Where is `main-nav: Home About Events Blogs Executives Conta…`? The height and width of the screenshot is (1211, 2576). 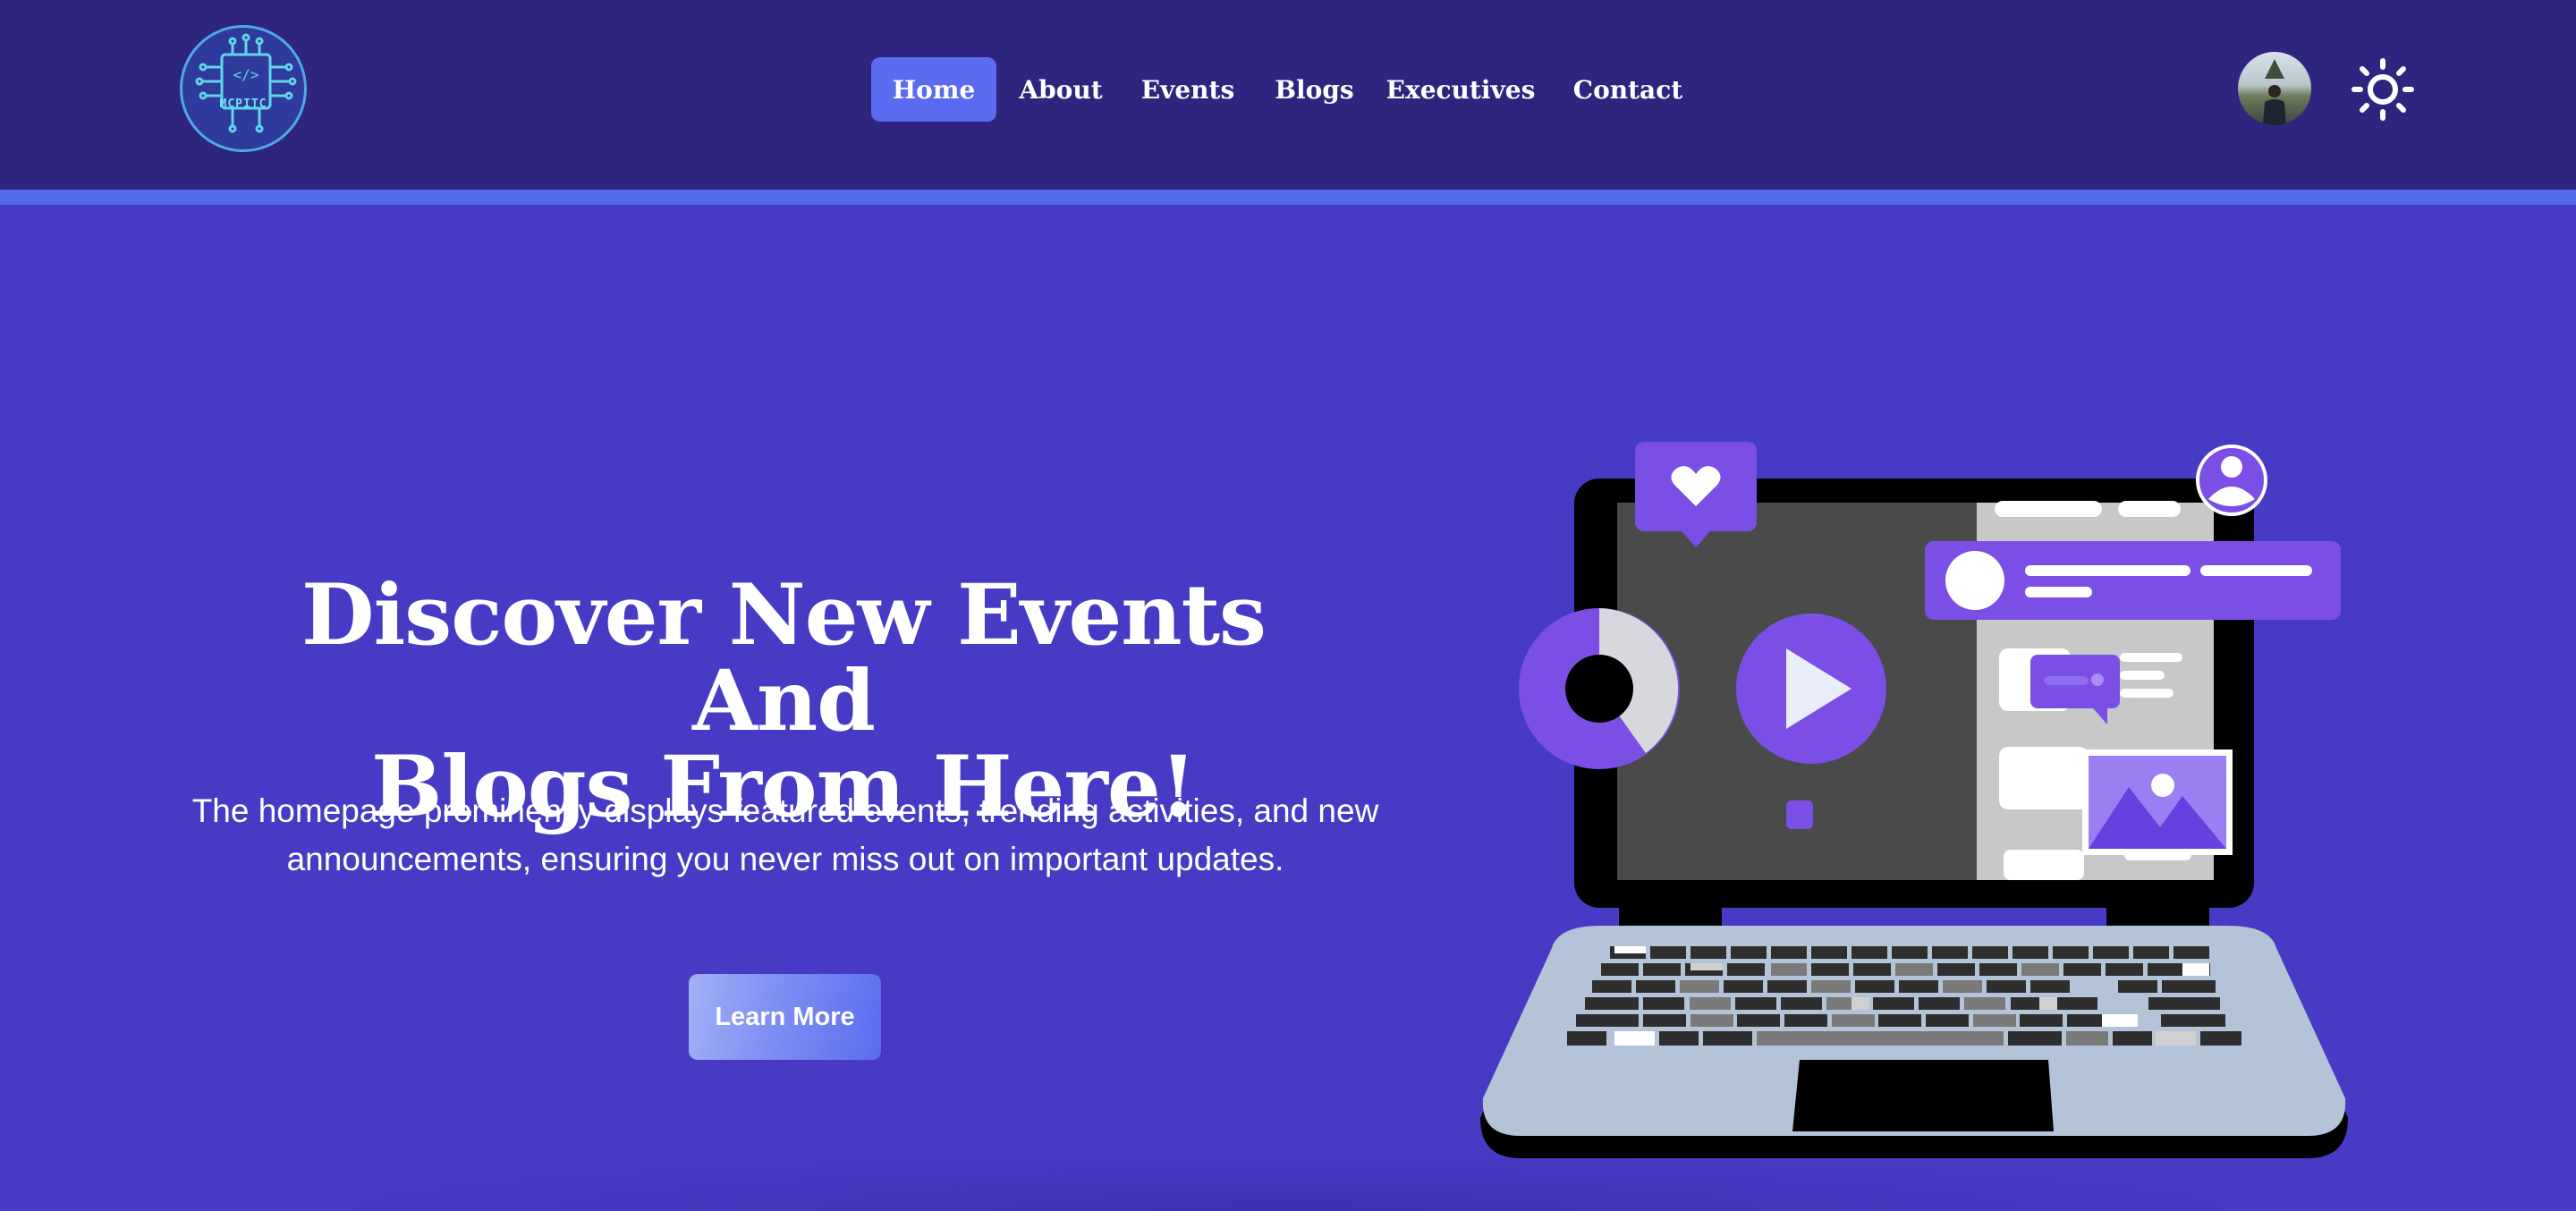
main-nav: Home About Events Blogs Executives Conta… is located at coordinates (1292, 89).